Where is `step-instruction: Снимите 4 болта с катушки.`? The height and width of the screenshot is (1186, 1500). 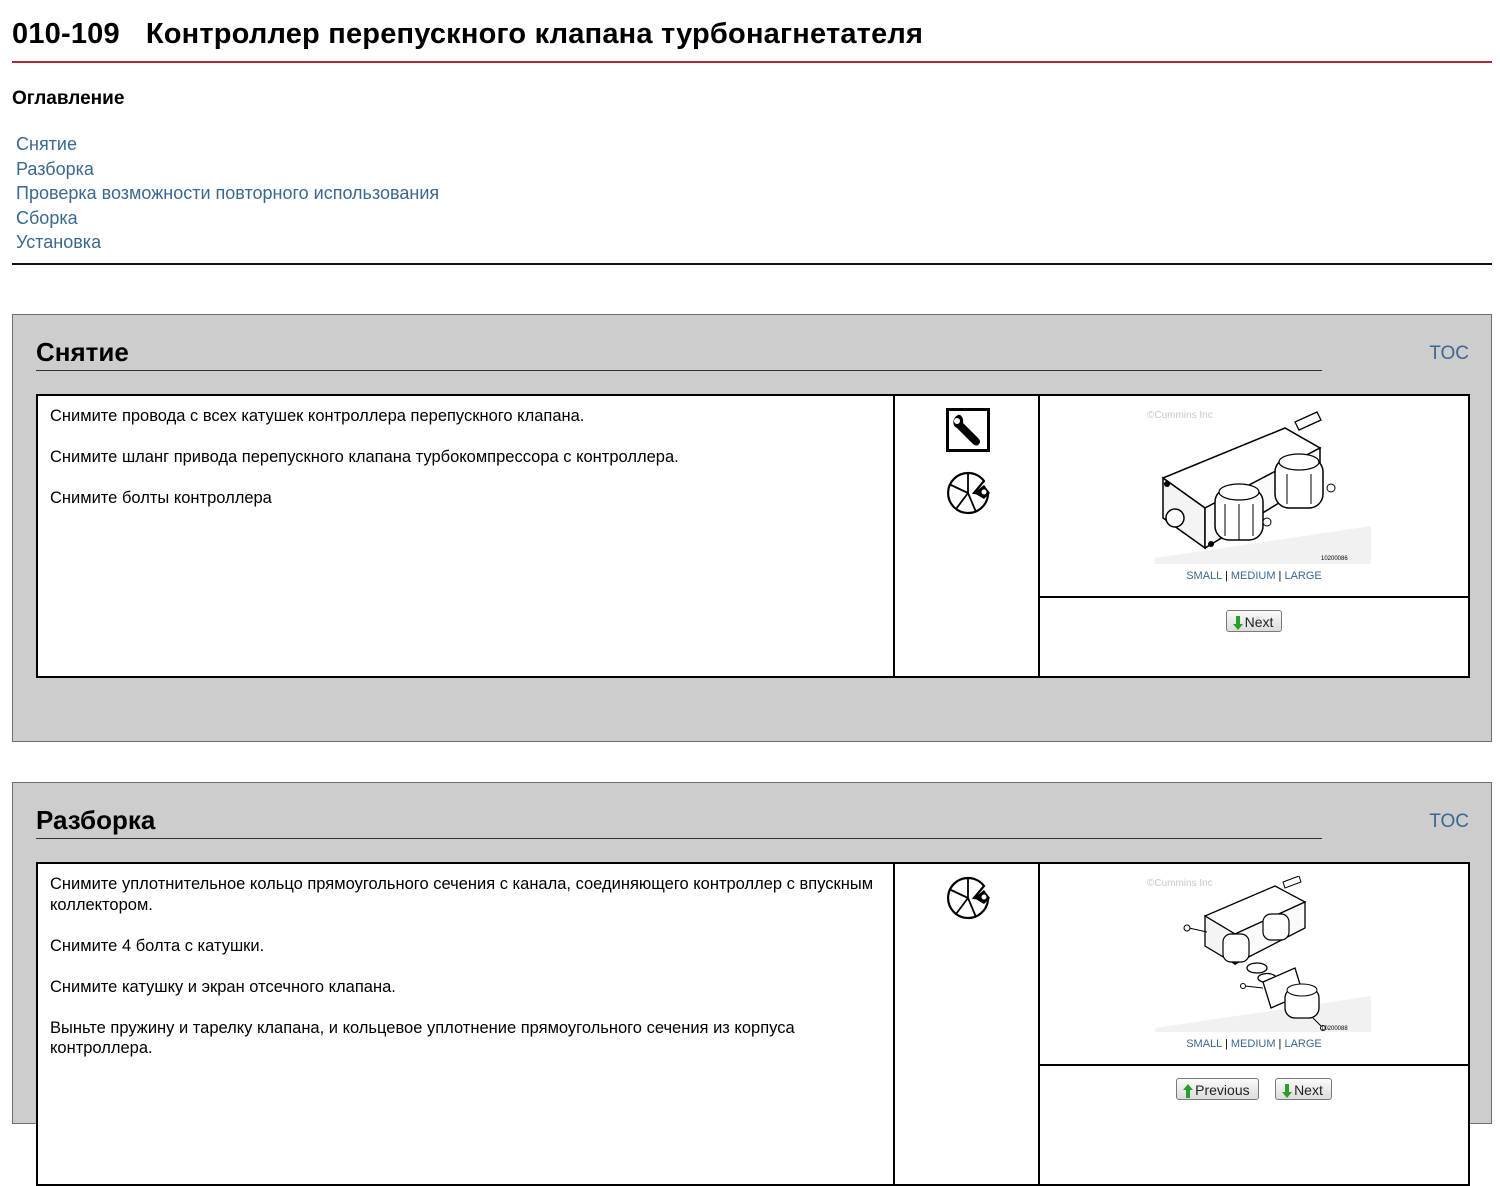
step-instruction: Снимите 4 болта с катушки. is located at coordinates (157, 945).